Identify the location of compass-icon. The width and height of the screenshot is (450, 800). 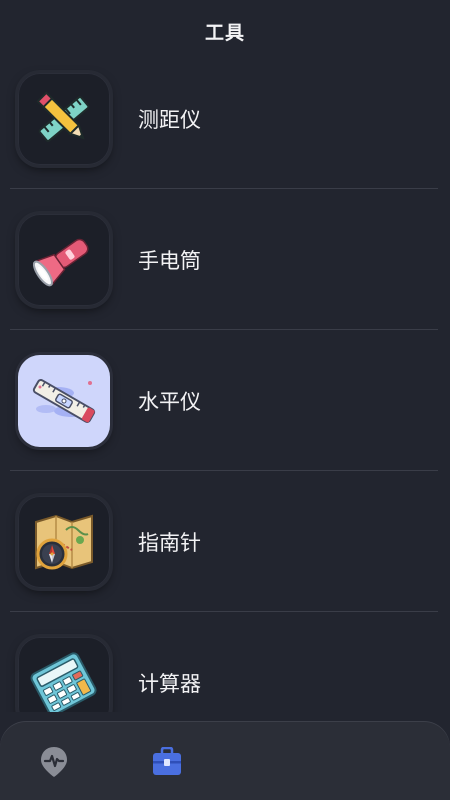
(64, 541).